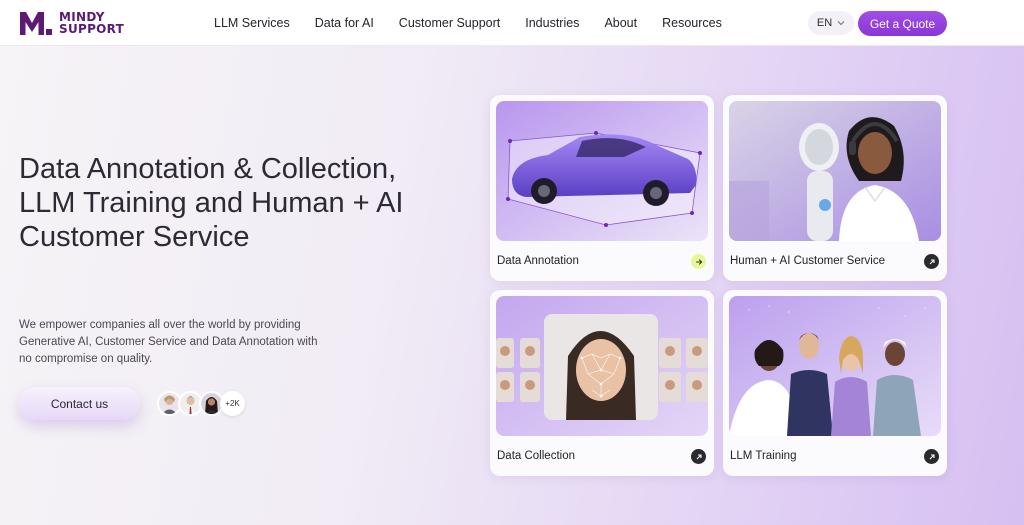 The height and width of the screenshot is (525, 1024). I want to click on card-llm-training: LLM Training, so click(835, 383).